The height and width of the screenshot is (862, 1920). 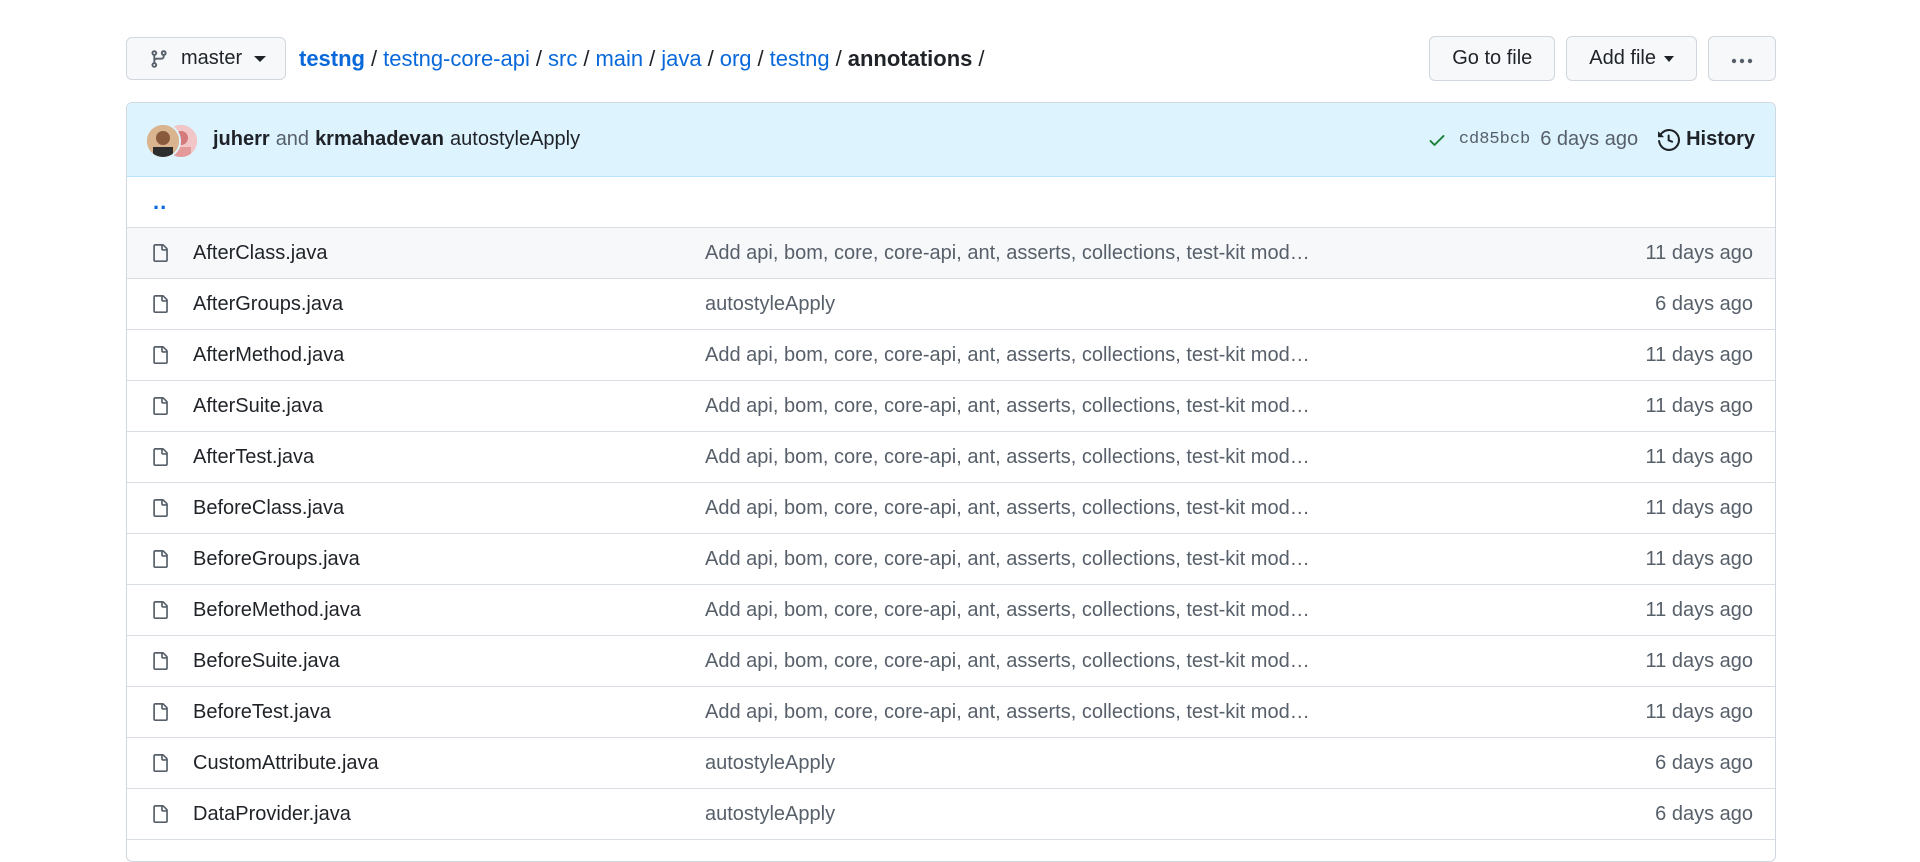 What do you see at coordinates (260, 253) in the screenshot?
I see `file-name-link: AfterClass.java` at bounding box center [260, 253].